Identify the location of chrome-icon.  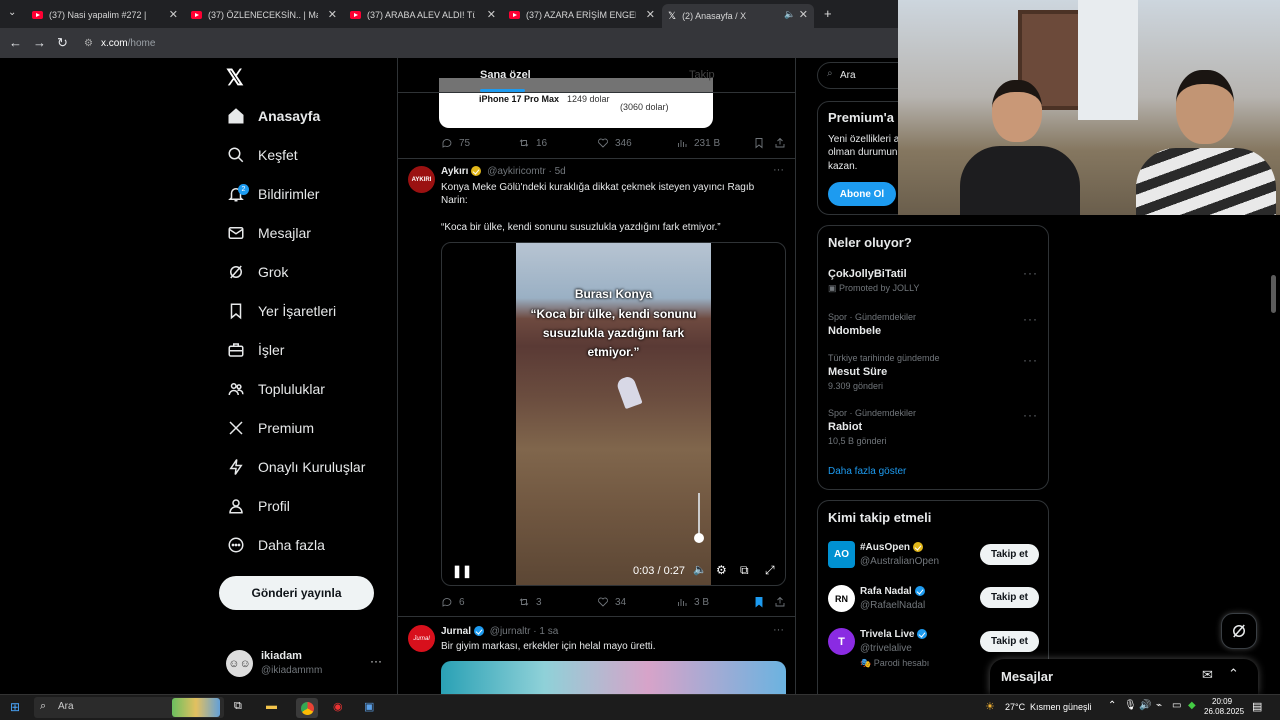
(307, 708).